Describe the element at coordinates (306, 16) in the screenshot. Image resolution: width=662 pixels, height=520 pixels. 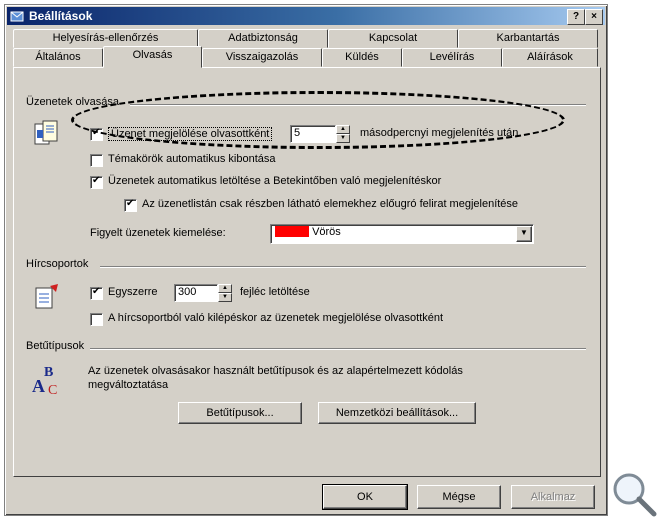
I see `title-bar: Beállítások ? ×` at that location.